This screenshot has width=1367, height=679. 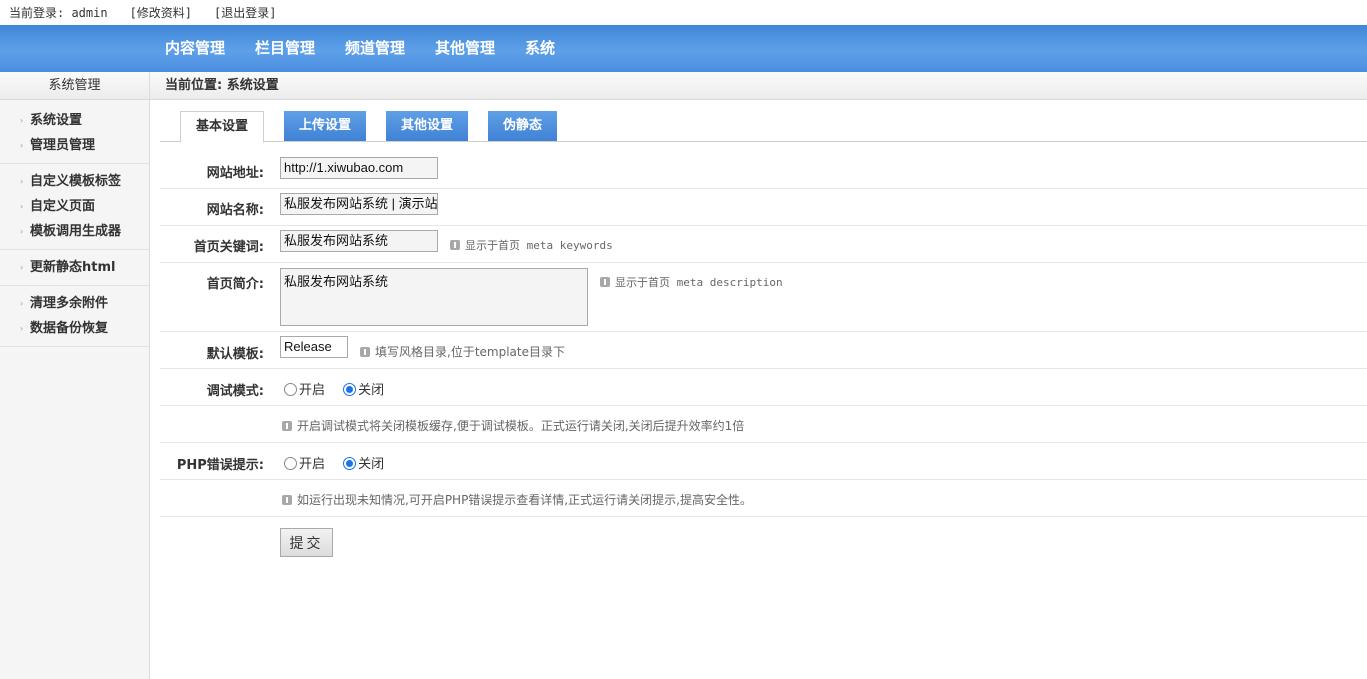 I want to click on site-name-label: 网站名称:, so click(x=235, y=210).